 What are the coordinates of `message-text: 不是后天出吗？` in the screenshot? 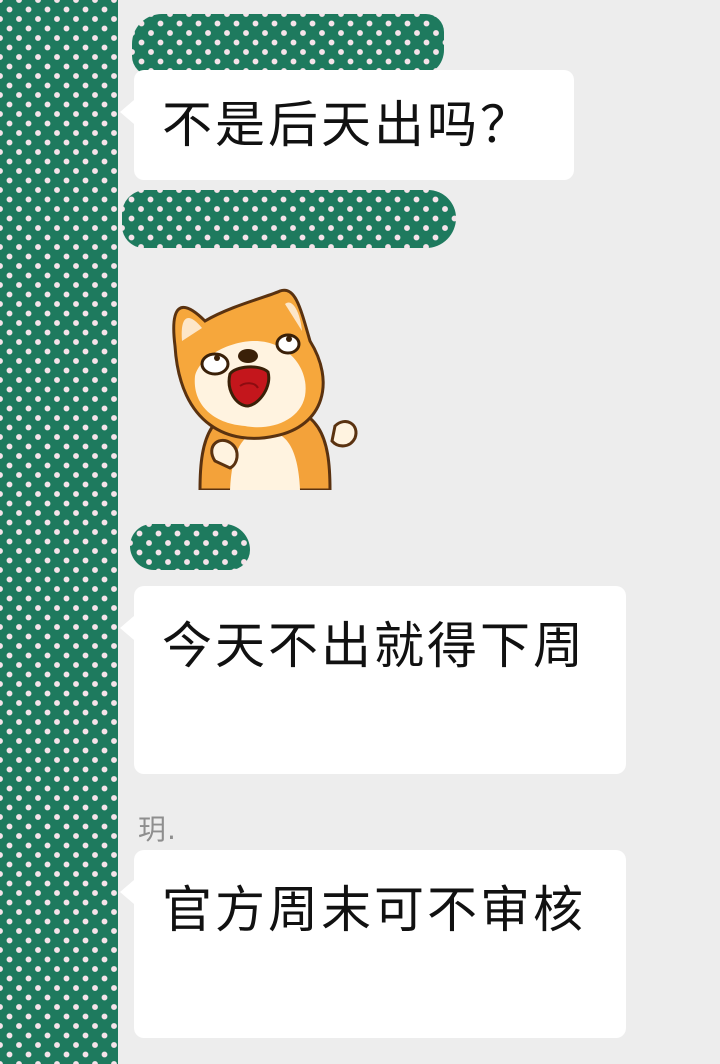 It's located at (347, 125).